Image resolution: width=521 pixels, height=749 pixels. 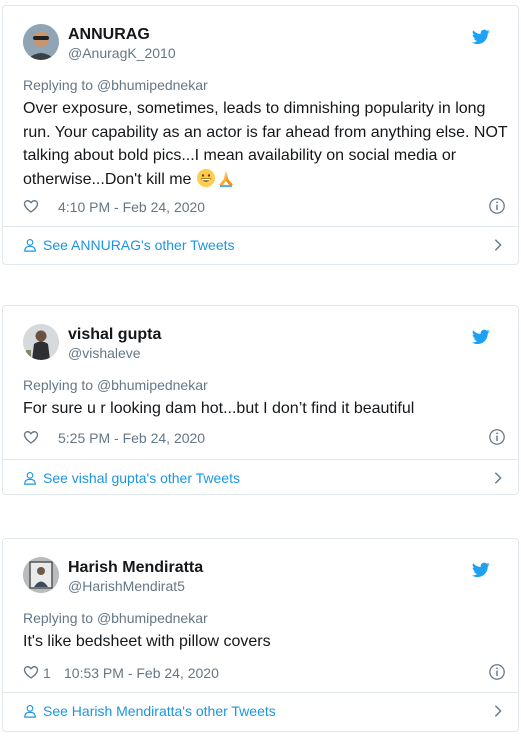 I want to click on grinning-face-emoji, so click(x=206, y=182).